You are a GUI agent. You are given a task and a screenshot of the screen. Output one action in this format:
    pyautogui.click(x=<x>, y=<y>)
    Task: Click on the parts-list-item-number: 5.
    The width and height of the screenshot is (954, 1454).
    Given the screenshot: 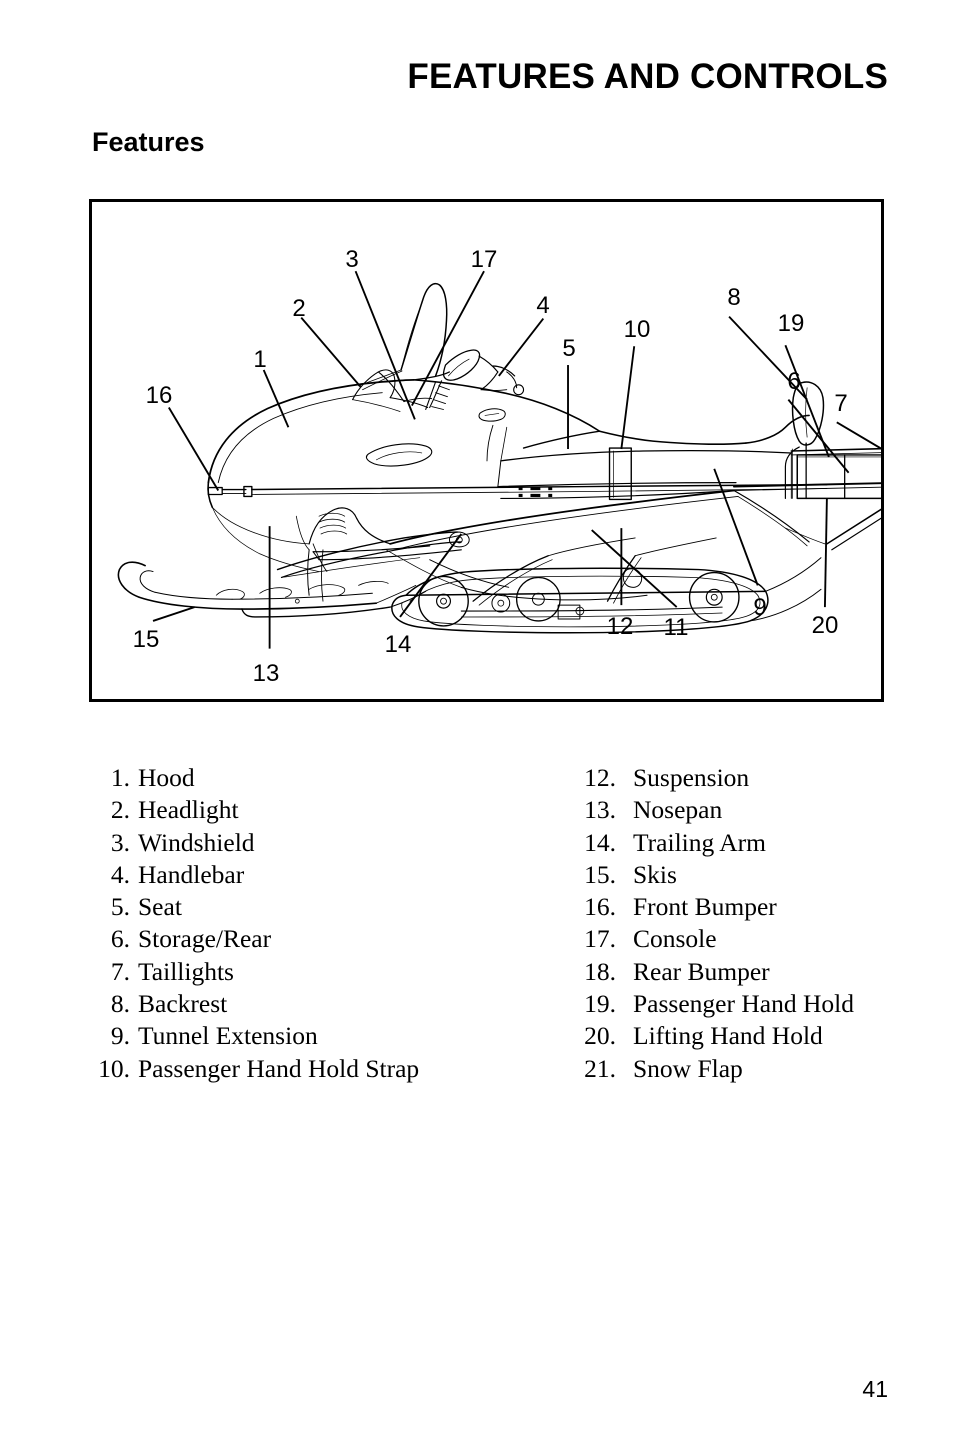 What is the action you would take?
    pyautogui.click(x=120, y=907)
    